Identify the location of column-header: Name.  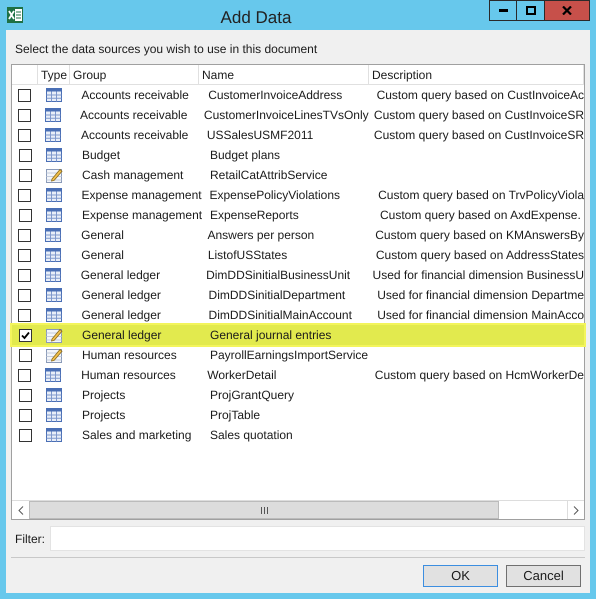
(284, 74).